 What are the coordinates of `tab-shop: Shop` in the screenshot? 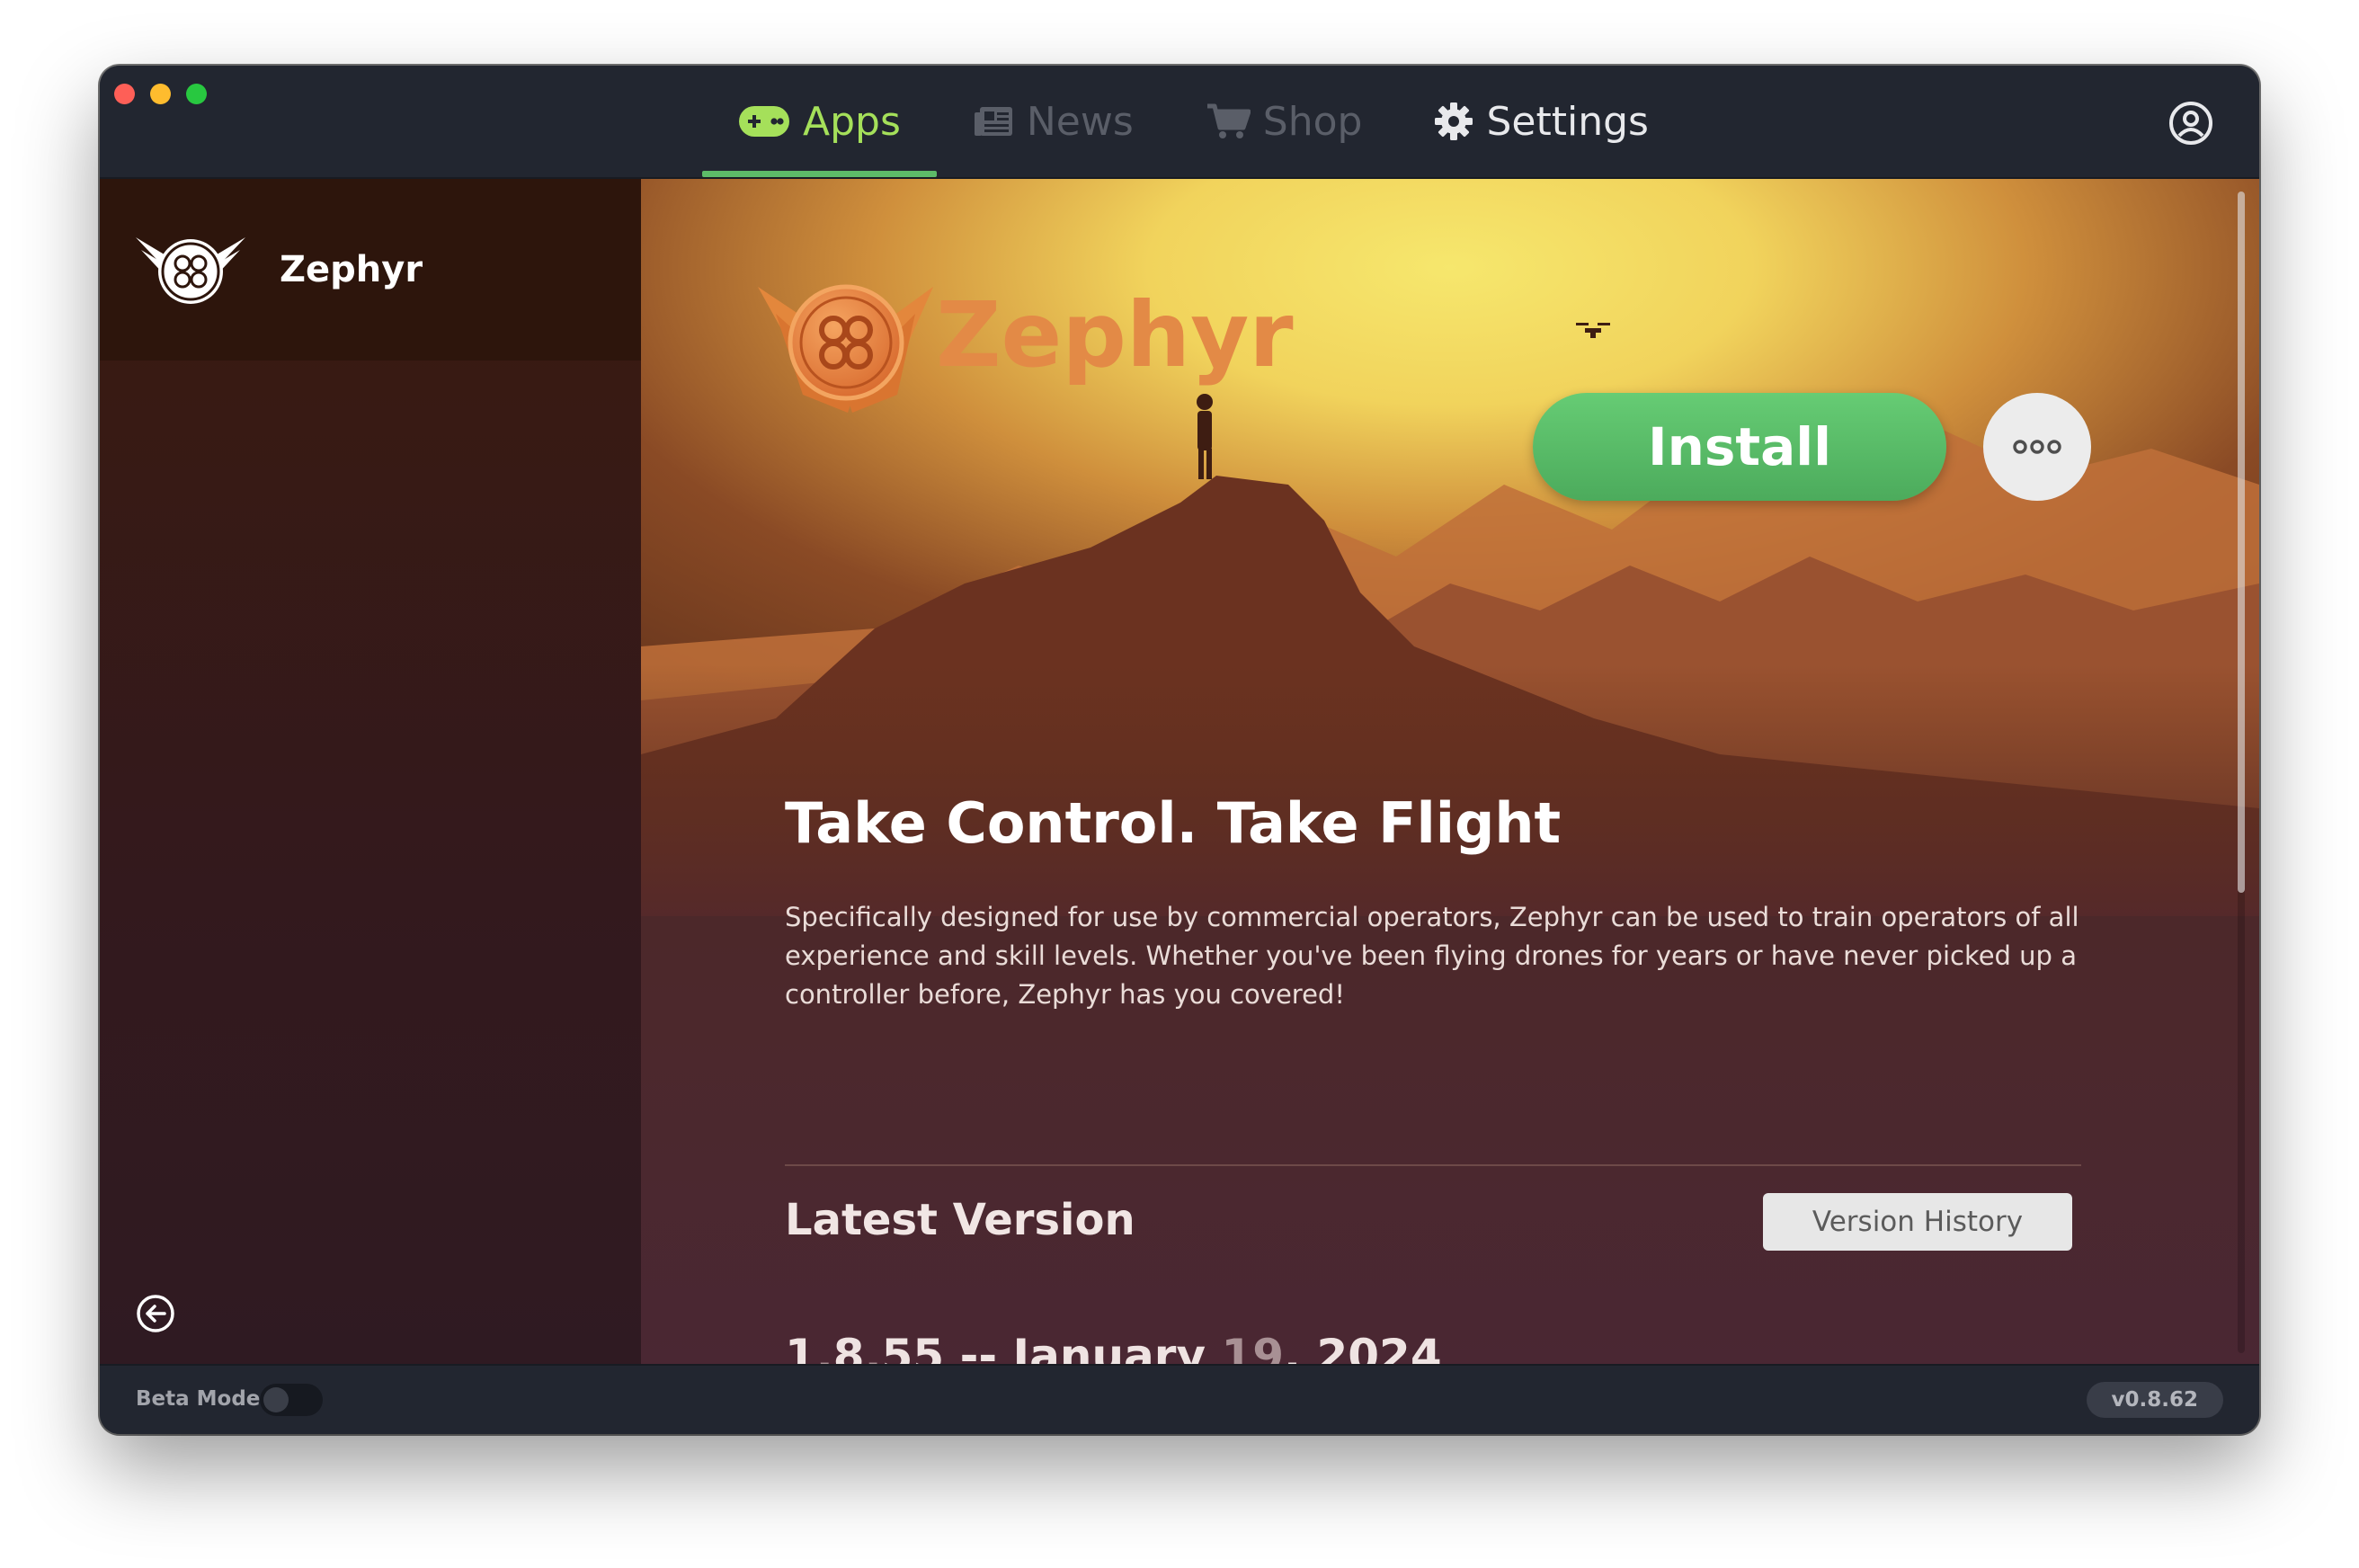 It's located at (1284, 121).